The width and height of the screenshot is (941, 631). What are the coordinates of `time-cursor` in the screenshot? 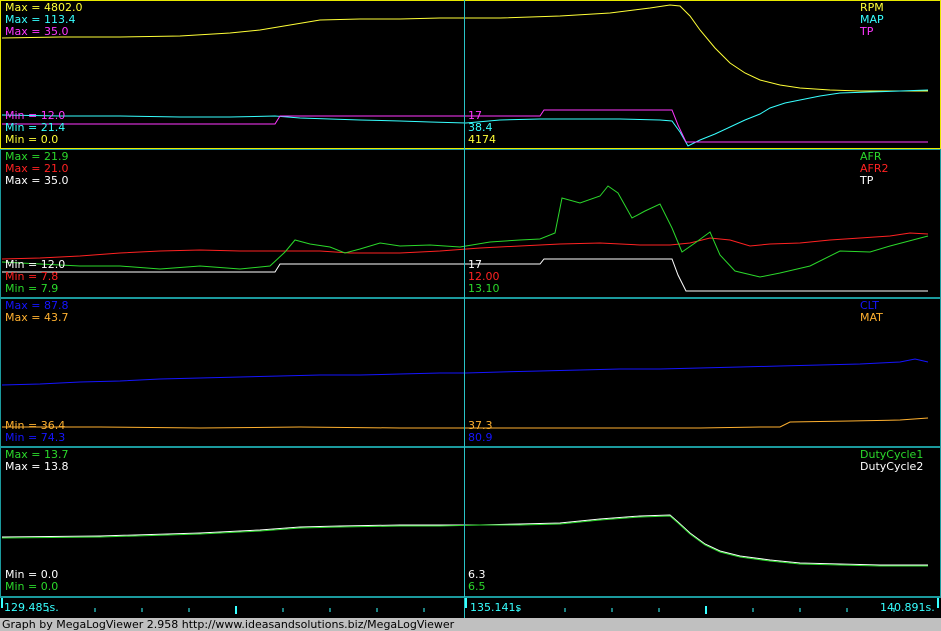 It's located at (464, 309).